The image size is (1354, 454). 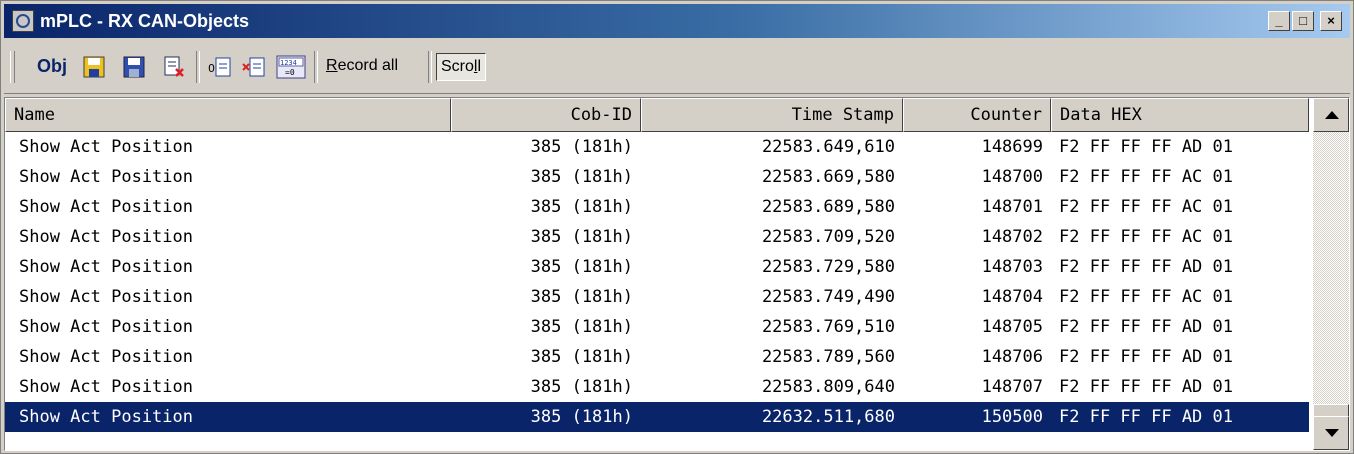 I want to click on column-header-counter: Counter, so click(x=977, y=115).